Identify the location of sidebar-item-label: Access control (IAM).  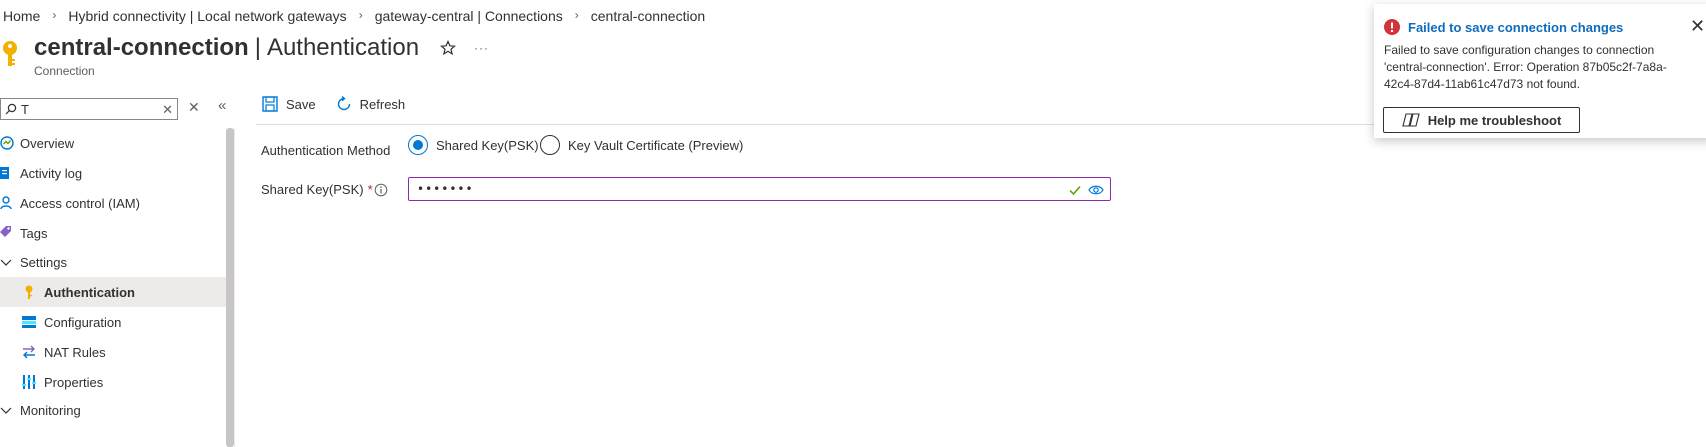
(80, 203).